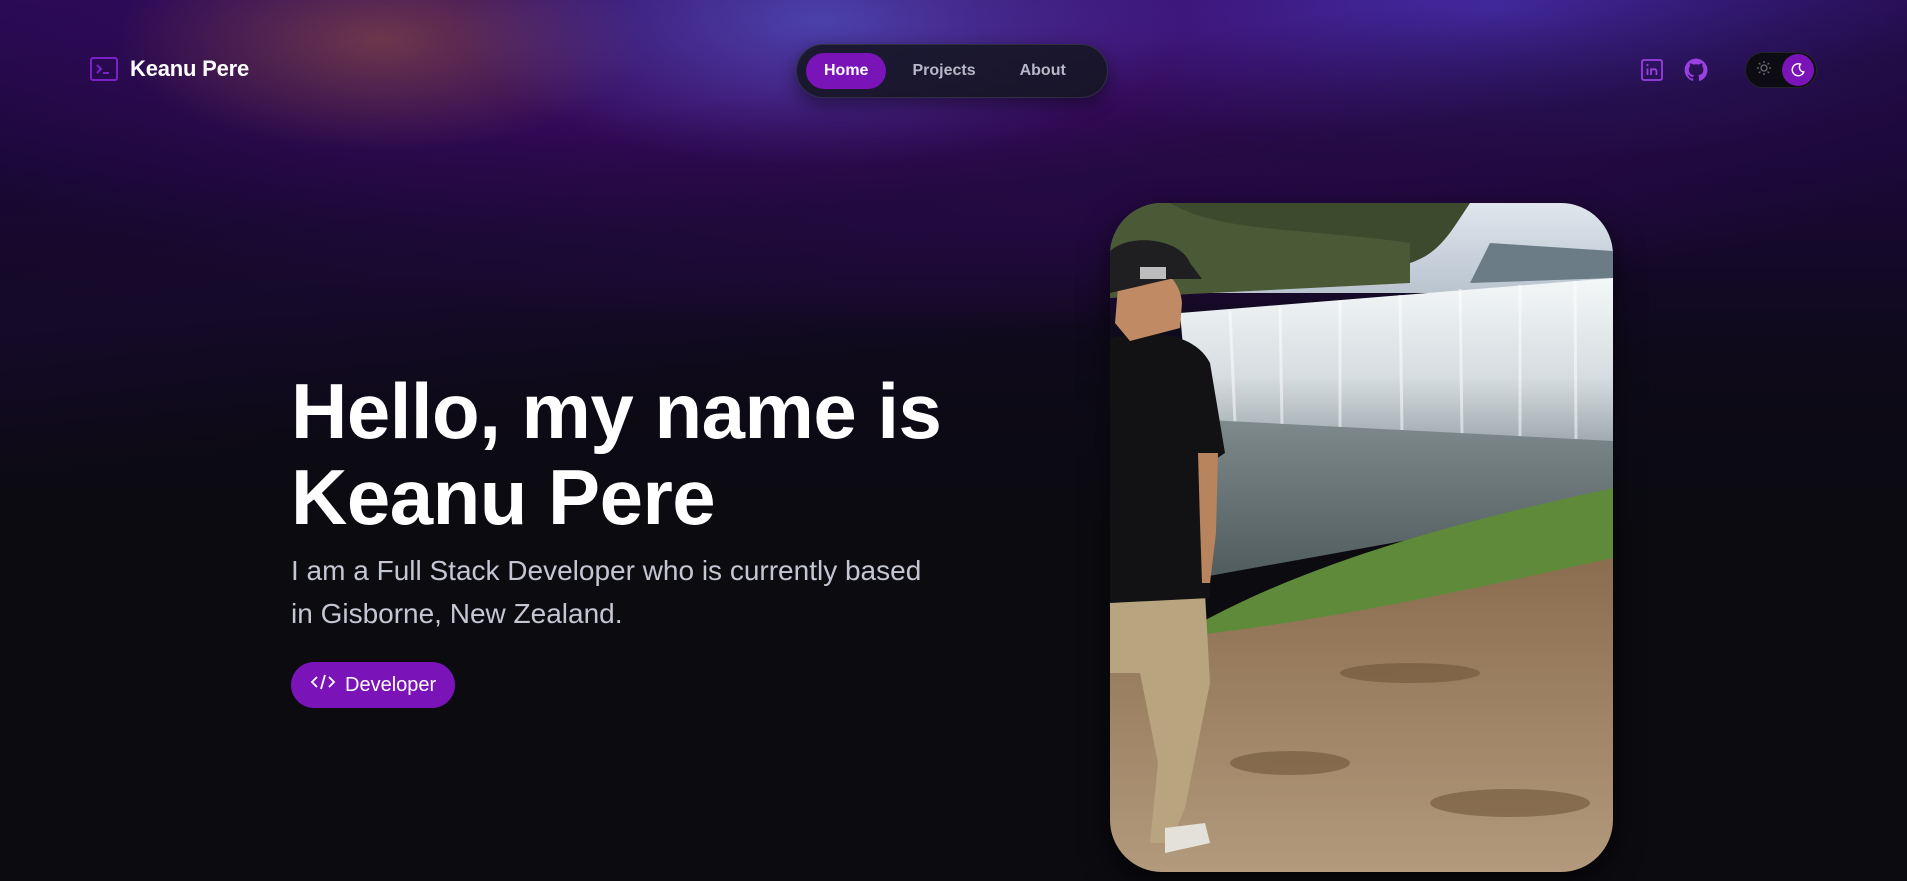 Image resolution: width=1907 pixels, height=881 pixels. What do you see at coordinates (1652, 70) in the screenshot?
I see `linkedin-icon` at bounding box center [1652, 70].